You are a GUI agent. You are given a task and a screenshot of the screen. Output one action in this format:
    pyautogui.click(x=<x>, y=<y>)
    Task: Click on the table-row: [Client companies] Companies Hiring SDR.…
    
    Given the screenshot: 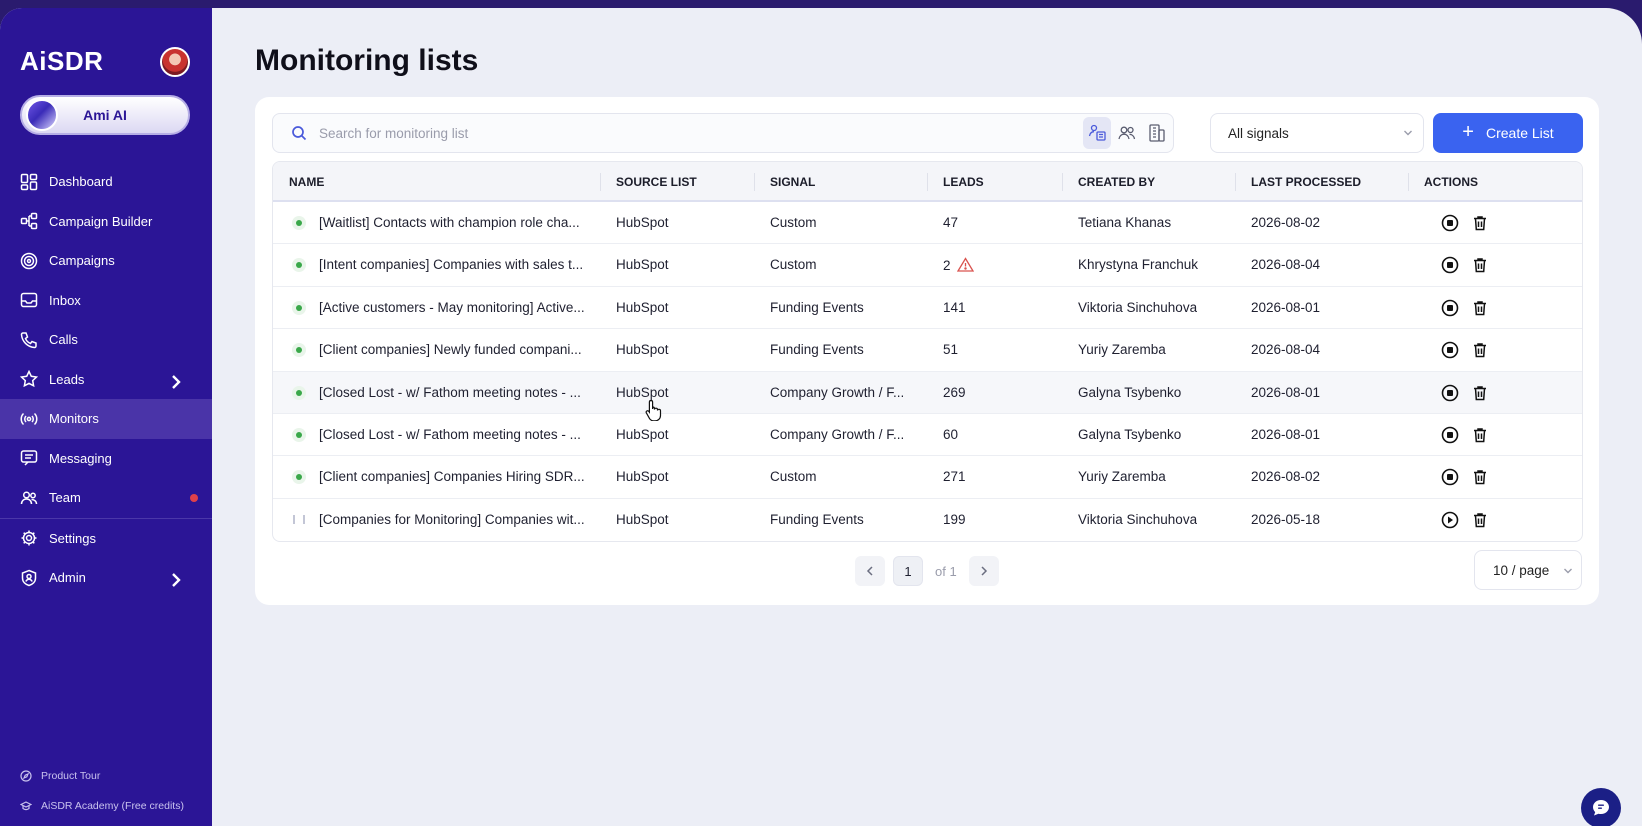 What is the action you would take?
    pyautogui.click(x=927, y=477)
    